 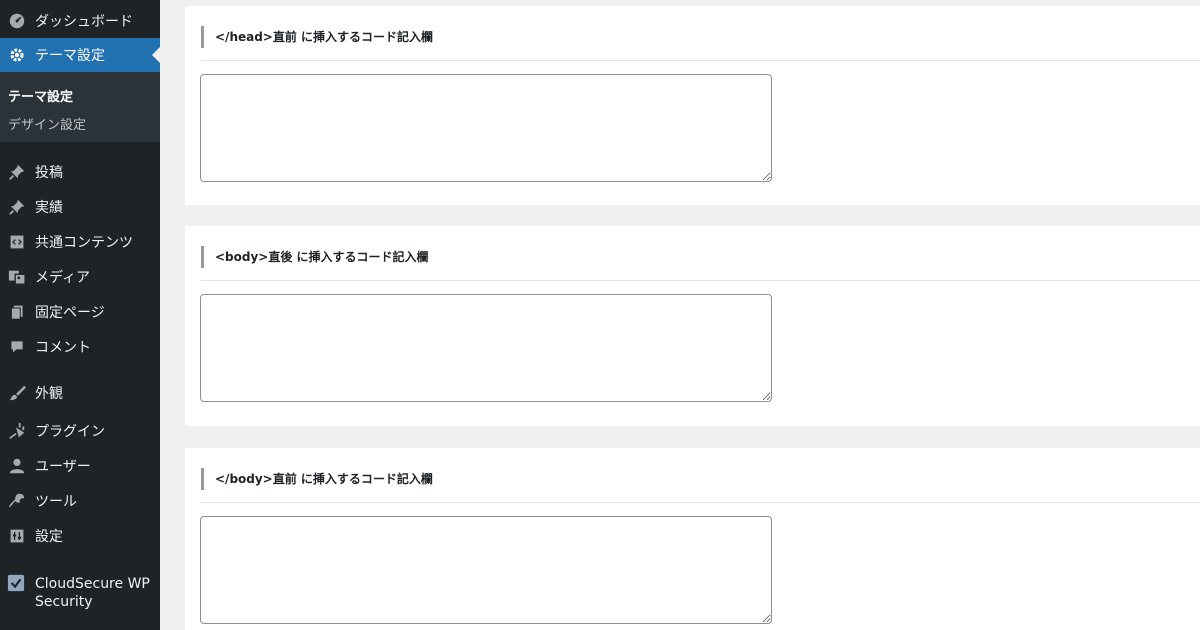 I want to click on sidebar-item-settings: 設定, so click(x=80, y=536).